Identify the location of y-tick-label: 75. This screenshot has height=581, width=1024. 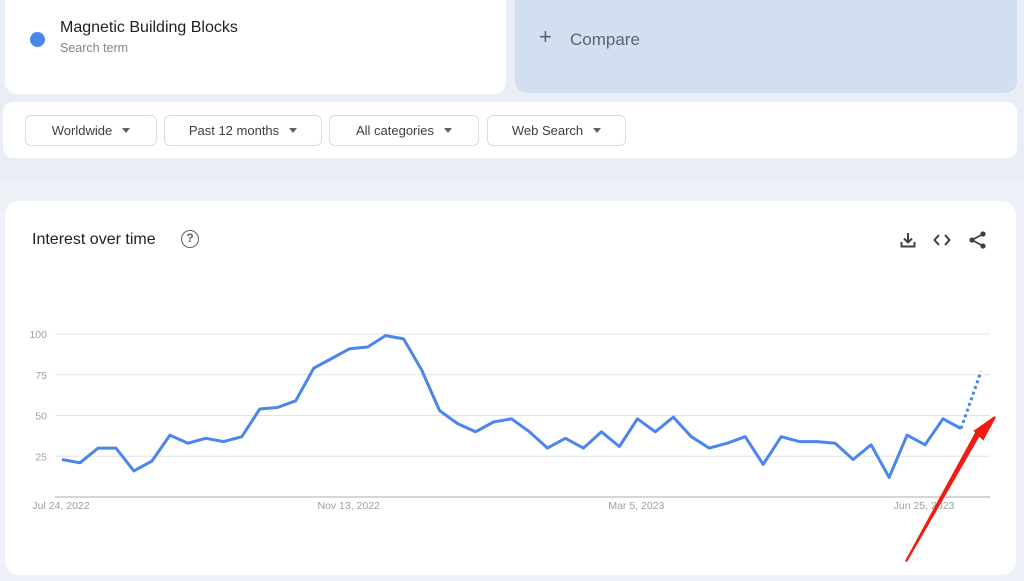
(41, 376).